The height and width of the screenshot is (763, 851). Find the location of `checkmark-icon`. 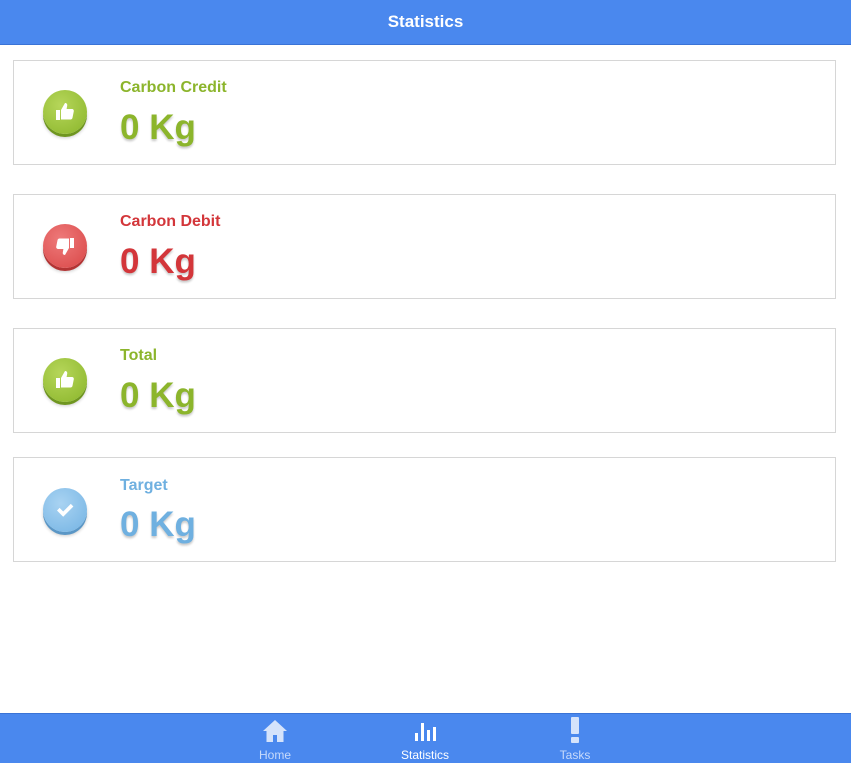

checkmark-icon is located at coordinates (65, 510).